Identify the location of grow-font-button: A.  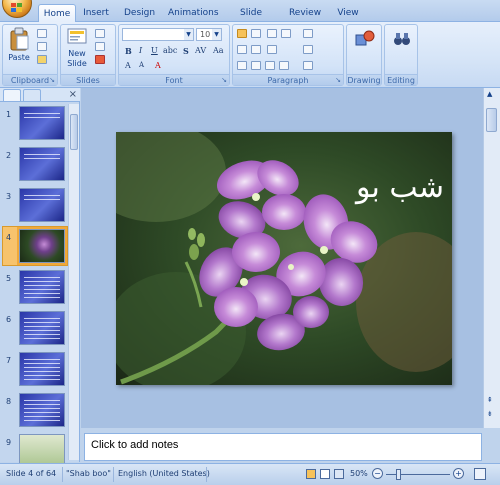
(128, 65).